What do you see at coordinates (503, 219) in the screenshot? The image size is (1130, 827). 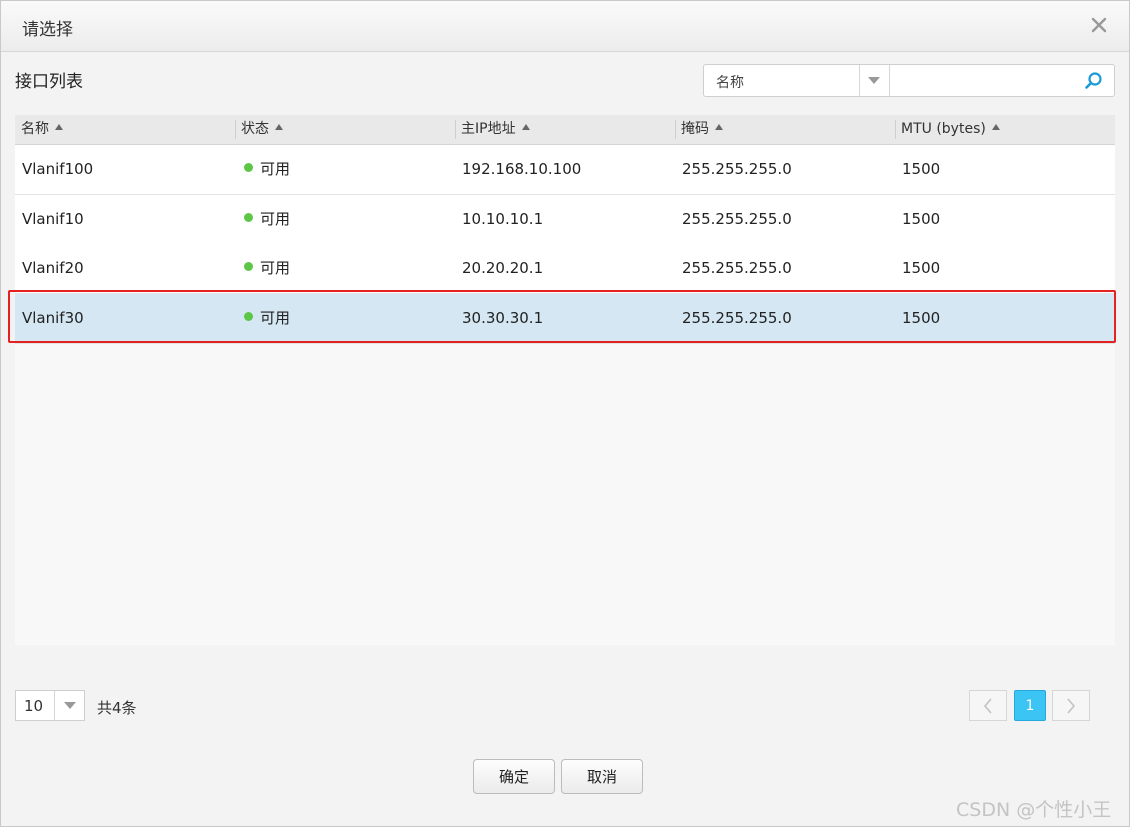 I see `cell-ip: 10.10.10.1` at bounding box center [503, 219].